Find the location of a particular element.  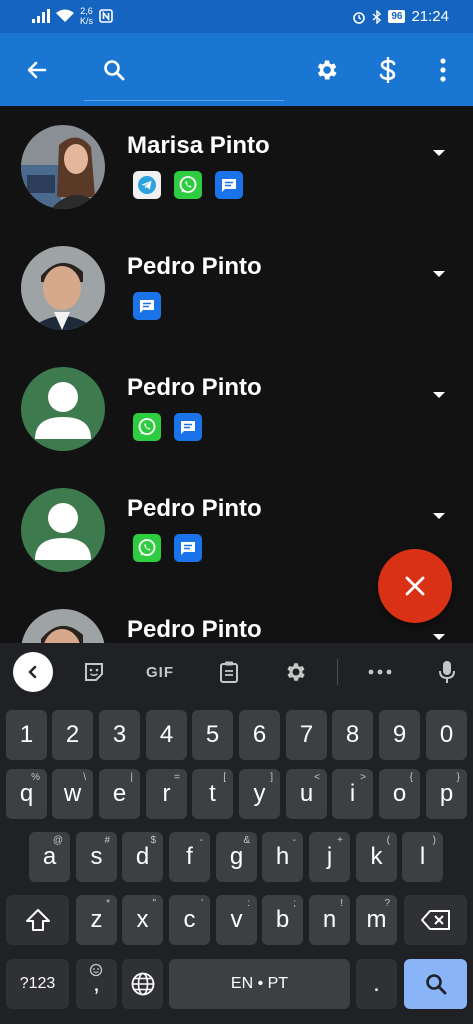

keyboard-settings-button is located at coordinates (295, 672).